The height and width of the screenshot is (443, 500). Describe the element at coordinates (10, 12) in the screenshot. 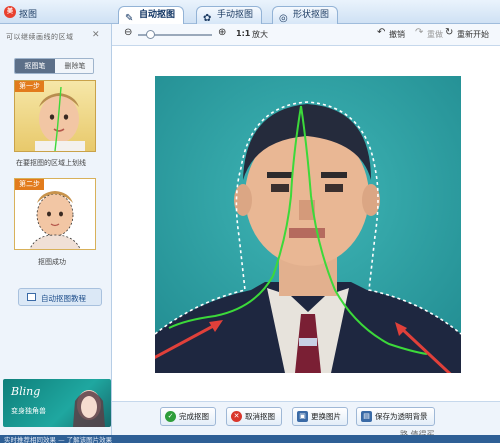

I see `app-logo-icon: 美` at that location.